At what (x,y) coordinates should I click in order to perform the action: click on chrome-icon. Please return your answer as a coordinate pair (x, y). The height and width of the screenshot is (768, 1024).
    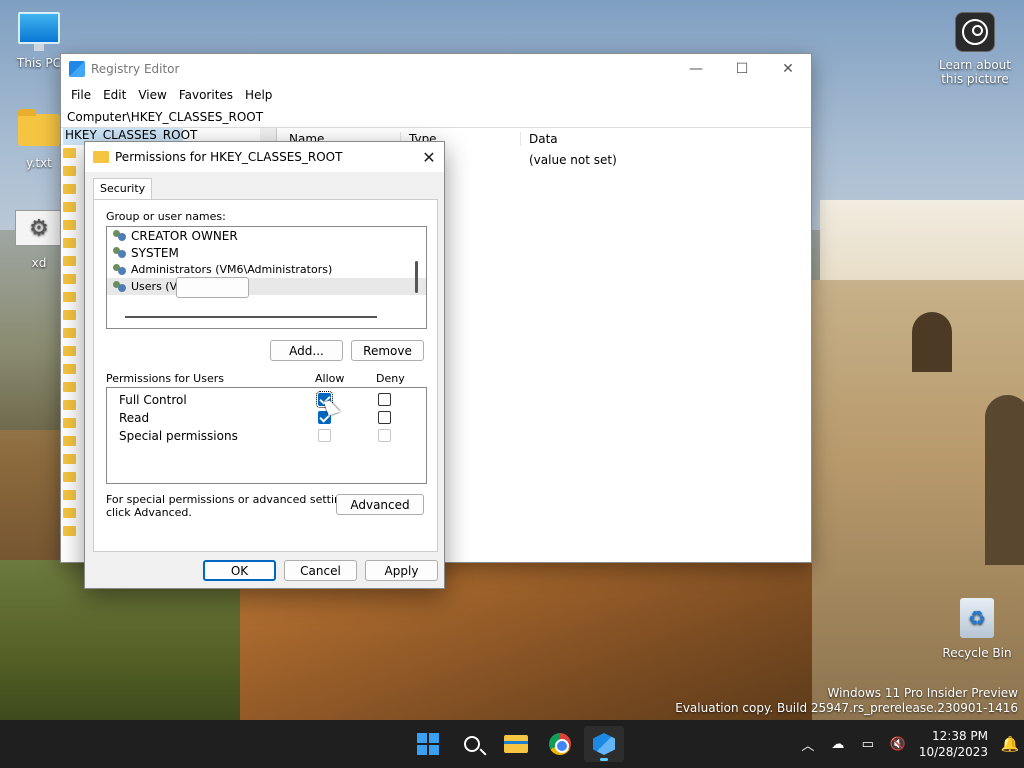
    Looking at the image, I should click on (560, 744).